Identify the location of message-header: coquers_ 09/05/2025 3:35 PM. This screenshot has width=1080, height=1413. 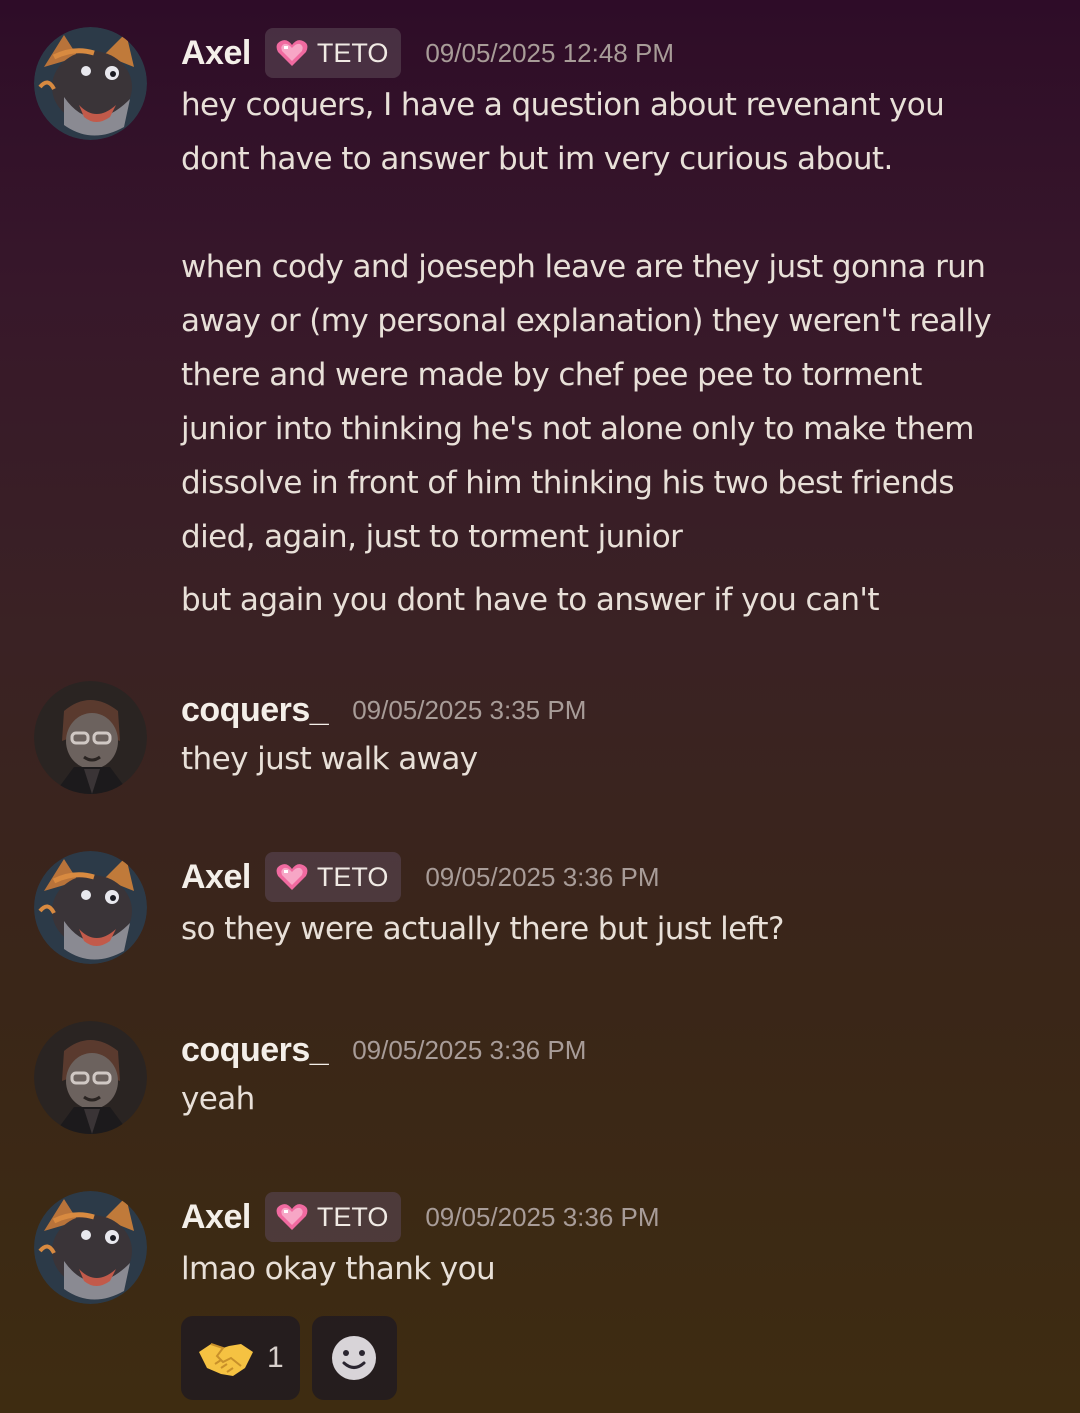
(383, 710).